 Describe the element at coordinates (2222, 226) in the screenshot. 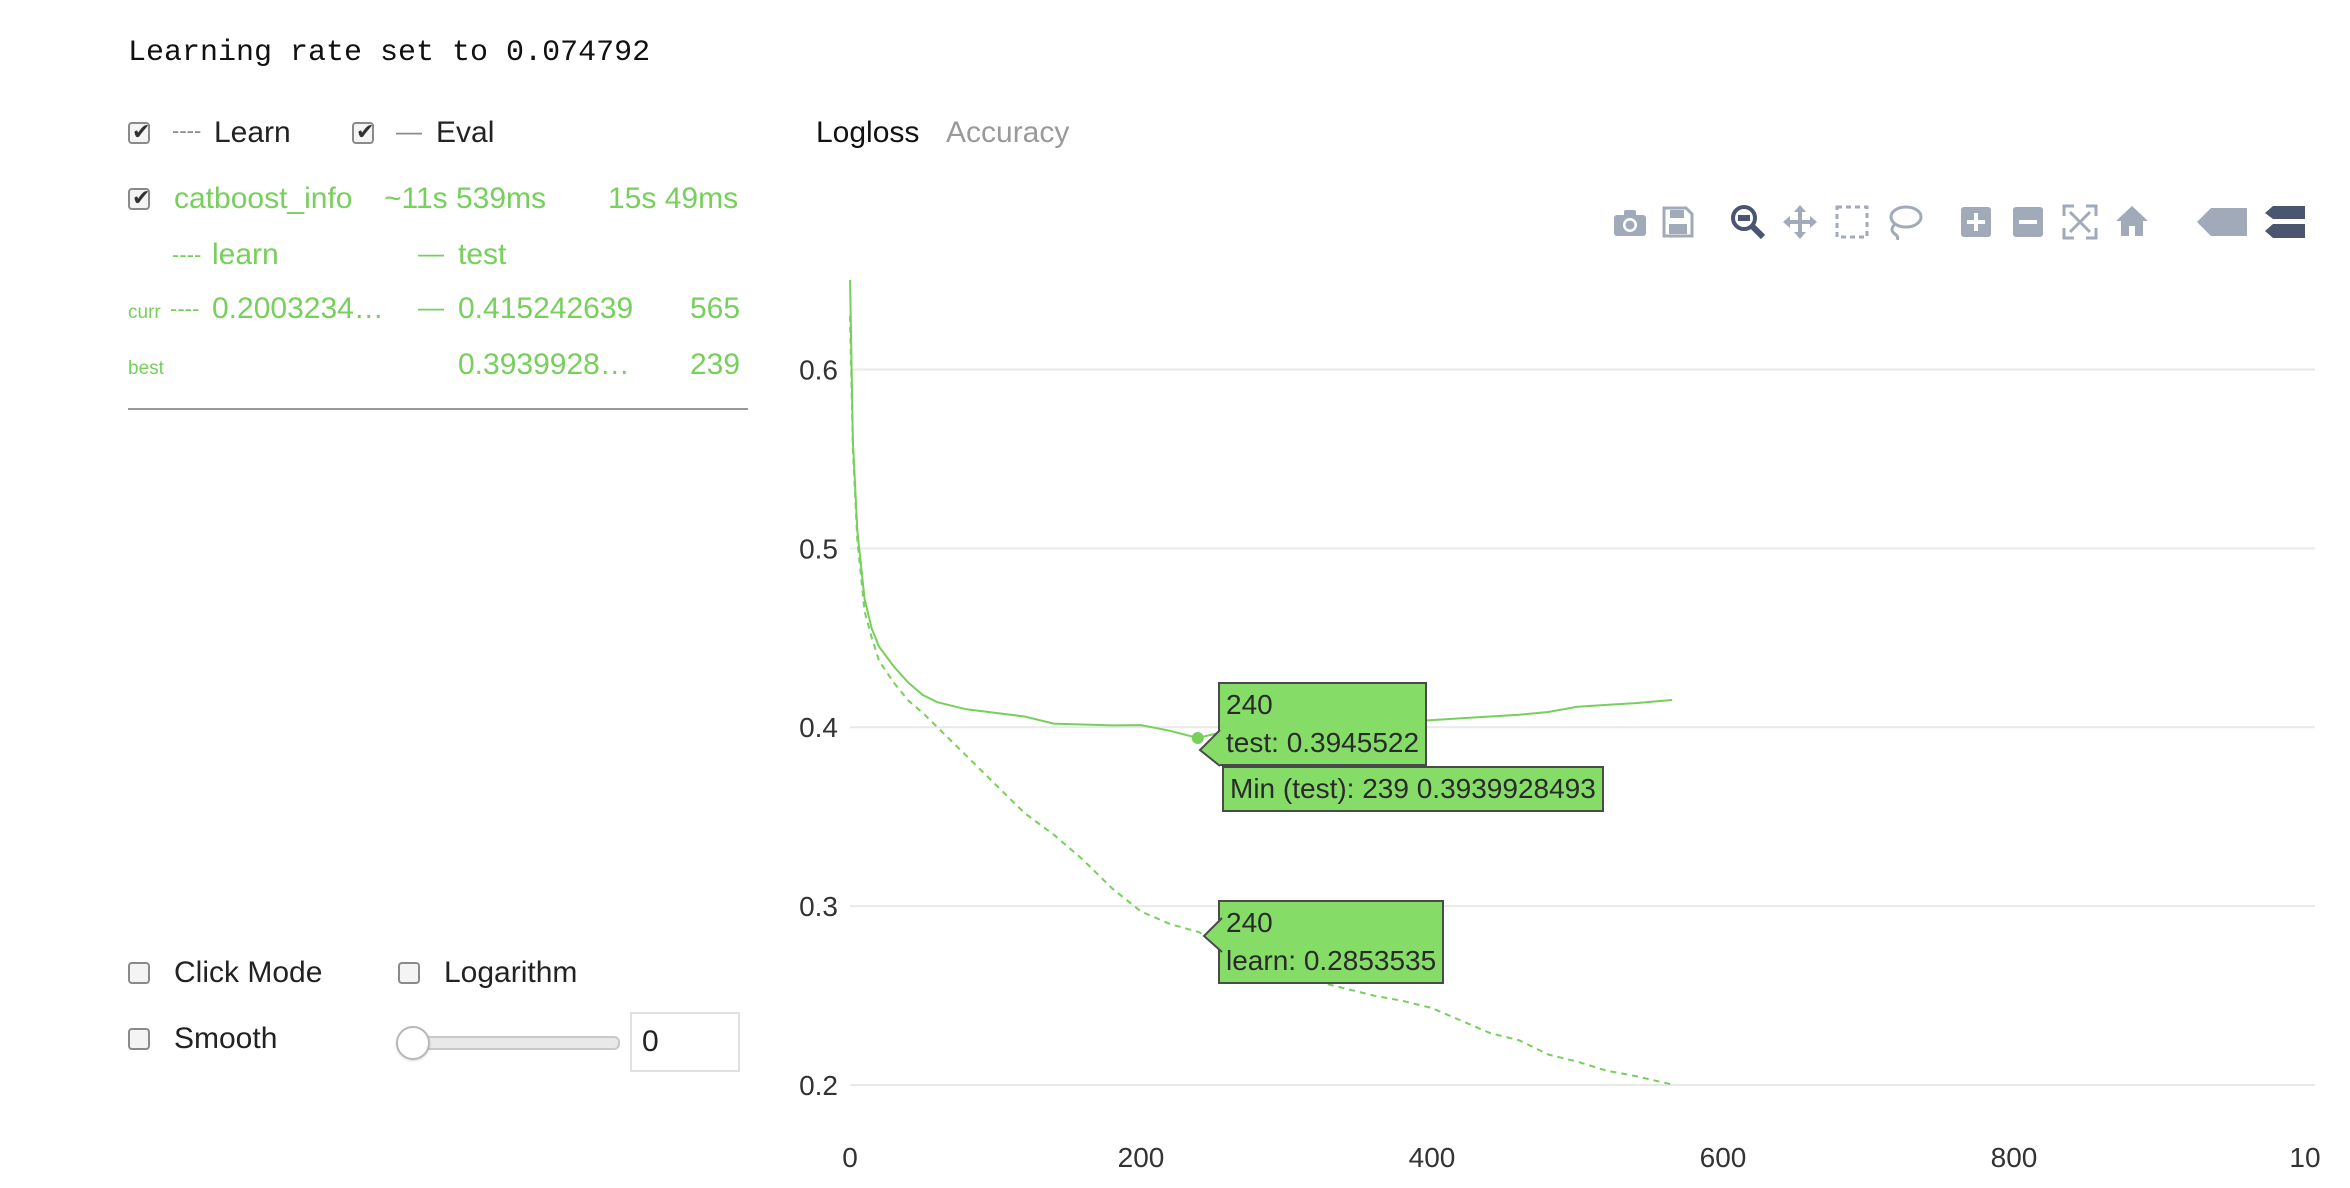

I see `spike-closest-icon` at that location.